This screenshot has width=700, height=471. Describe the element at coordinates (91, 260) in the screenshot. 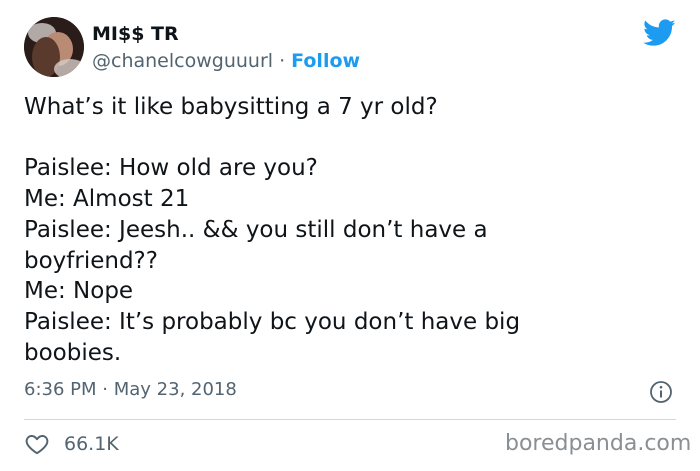

I see `tweet-line: boyfriend??` at that location.